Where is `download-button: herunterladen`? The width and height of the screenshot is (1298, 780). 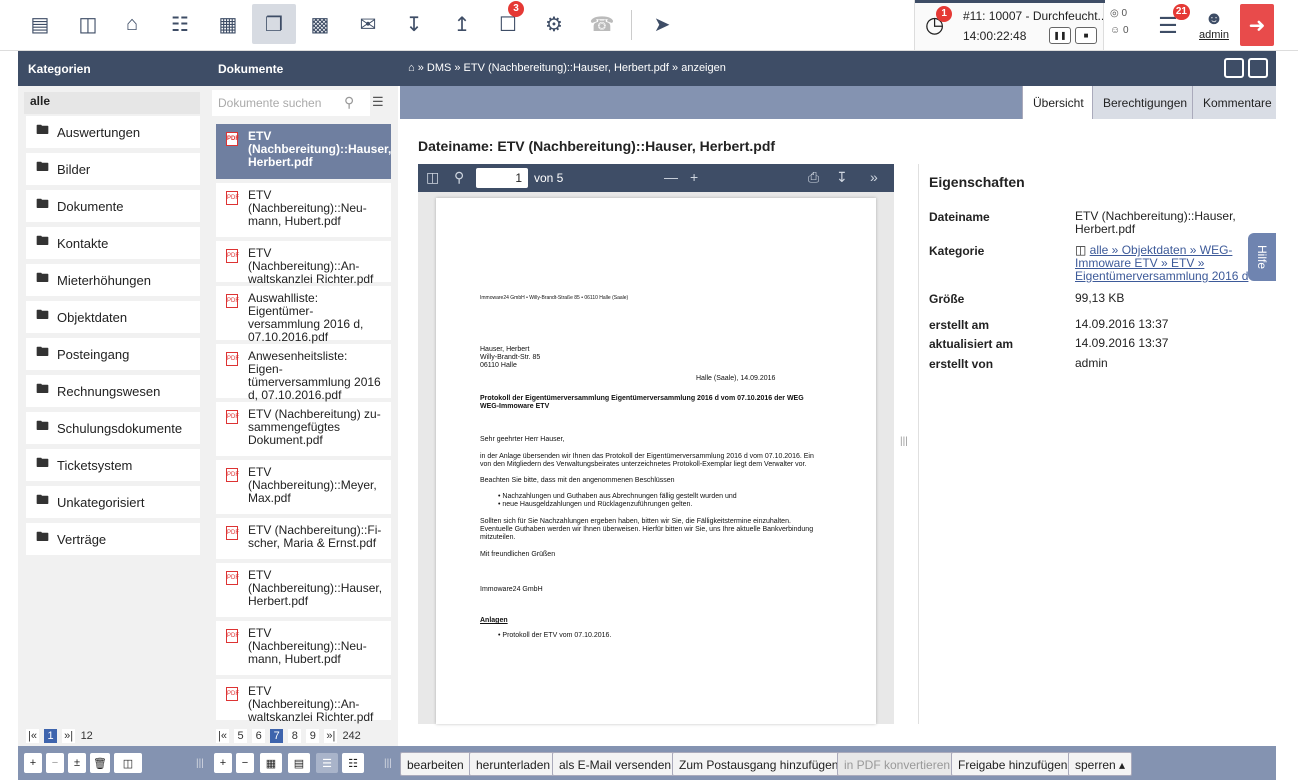 download-button: herunterladen is located at coordinates (513, 764).